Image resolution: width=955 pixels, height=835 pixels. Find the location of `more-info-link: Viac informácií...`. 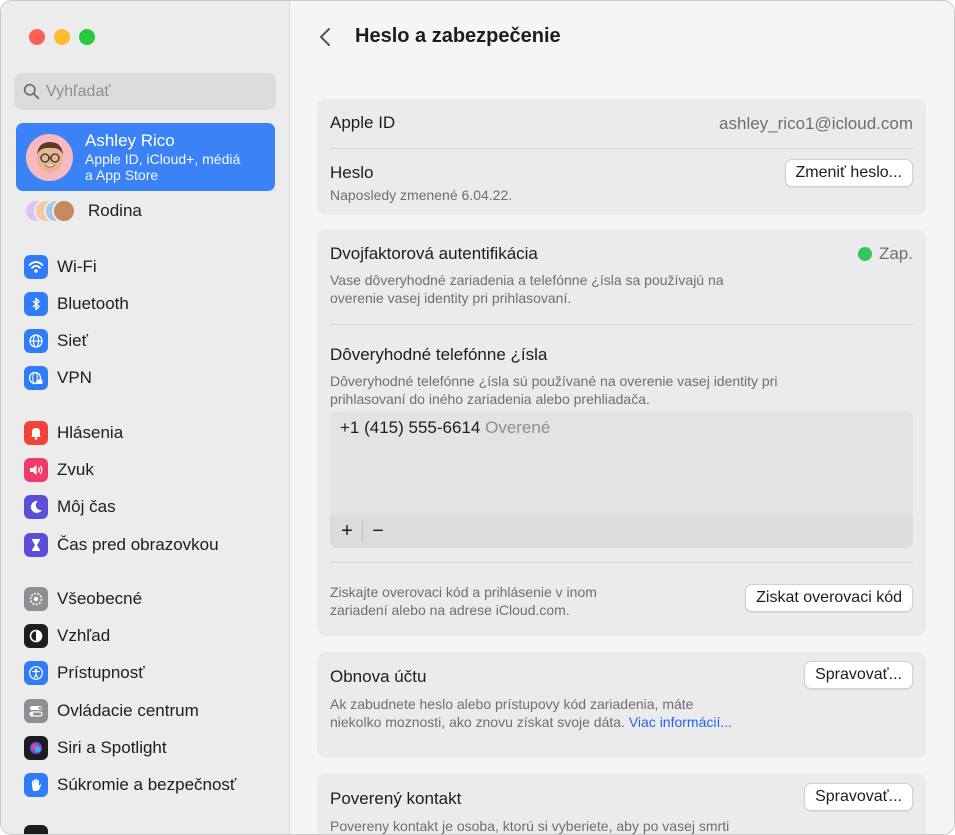

more-info-link: Viac informácií... is located at coordinates (680, 722).